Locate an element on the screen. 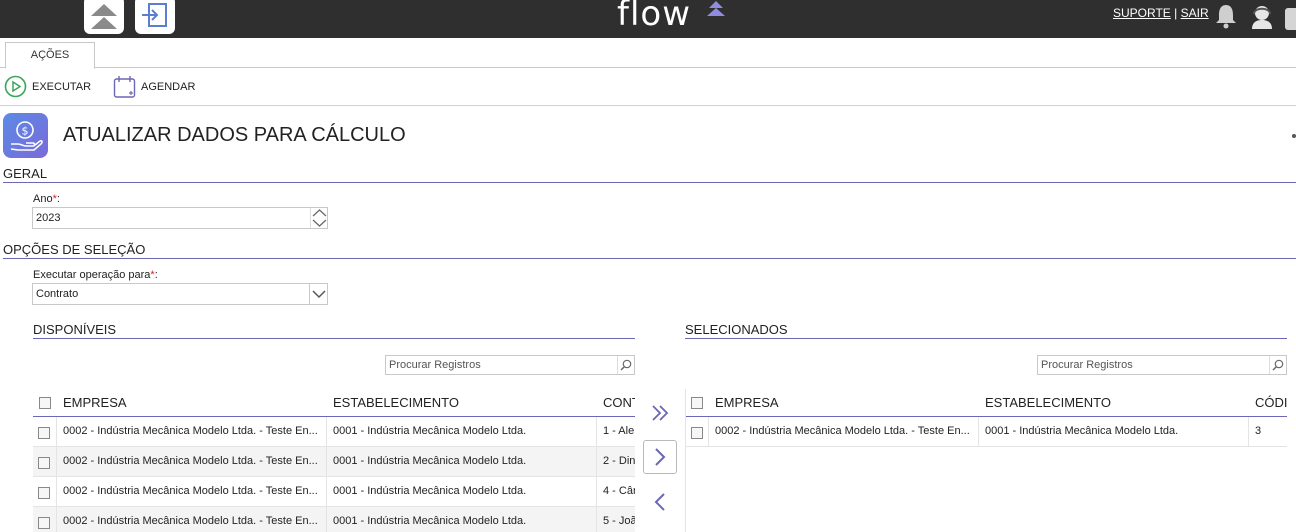 Image resolution: width=1296 pixels, height=532 pixels. selected-search-button is located at coordinates (1277, 365).